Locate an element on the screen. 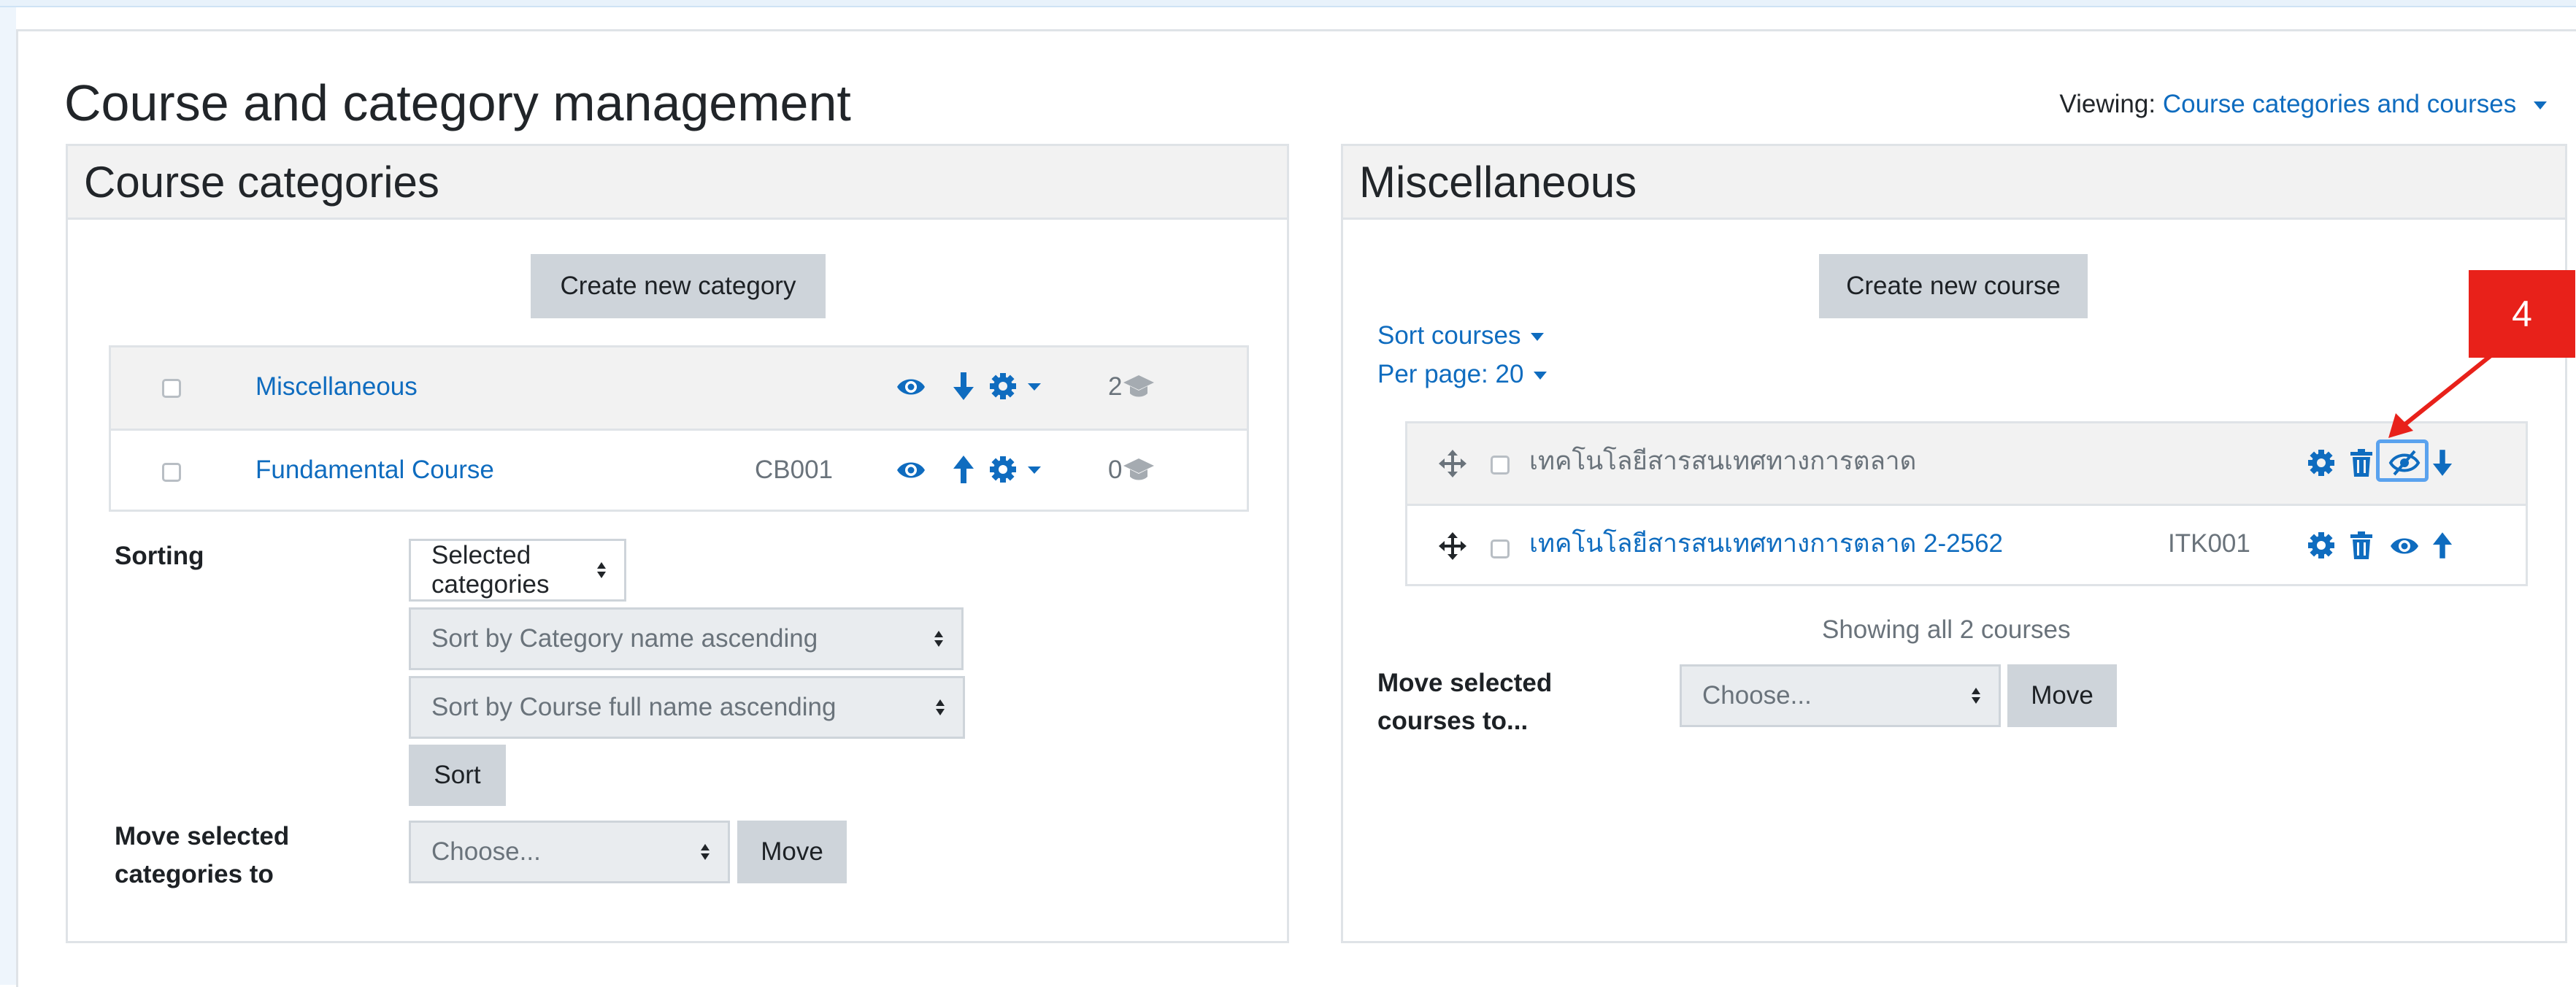 This screenshot has height=987, width=2576. sorting-label: Sorting is located at coordinates (159, 556).